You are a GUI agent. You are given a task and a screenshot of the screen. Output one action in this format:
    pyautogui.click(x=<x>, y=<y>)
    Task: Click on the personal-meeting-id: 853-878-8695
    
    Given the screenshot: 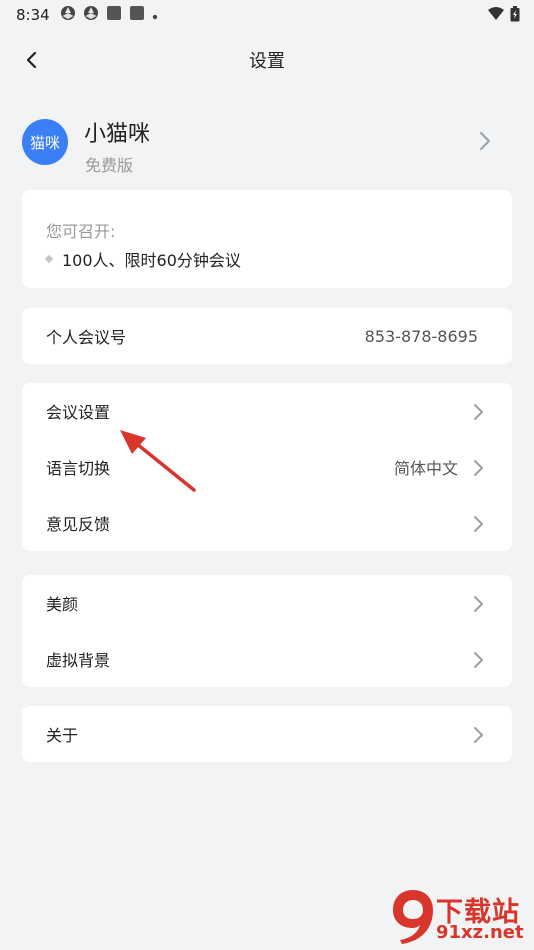 What is the action you would take?
    pyautogui.click(x=421, y=336)
    